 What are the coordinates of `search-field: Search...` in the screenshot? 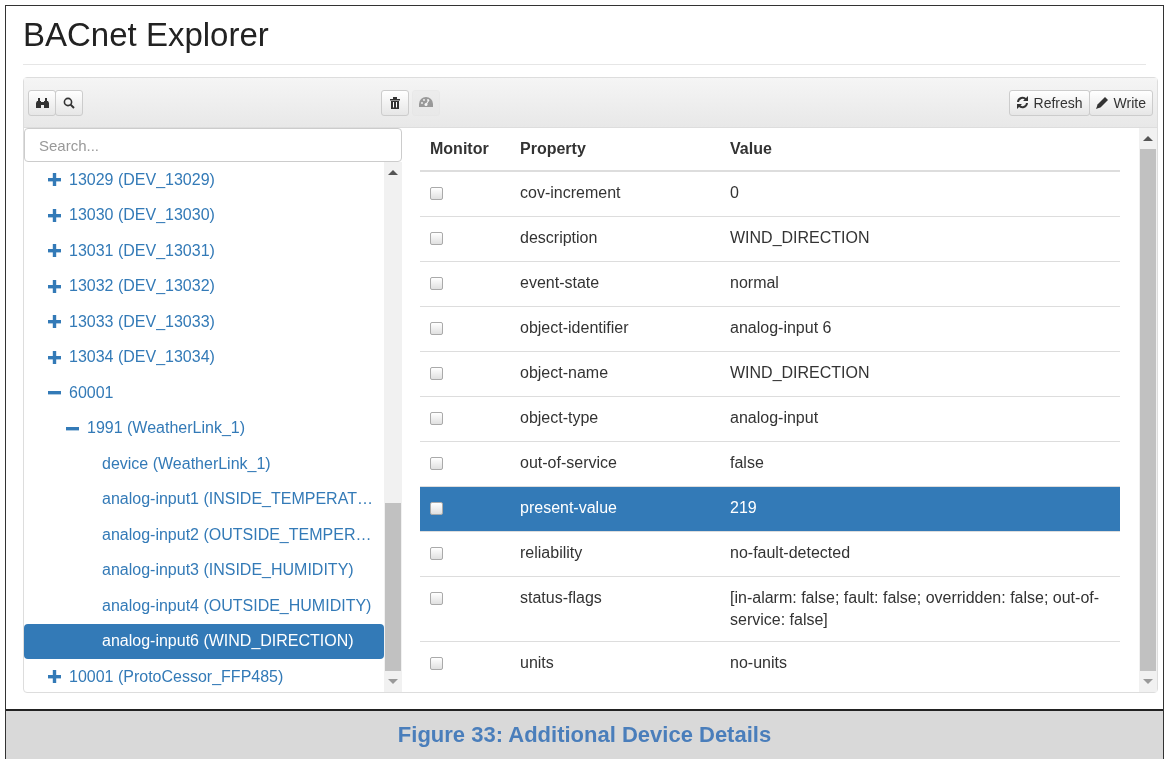 It's located at (213, 145).